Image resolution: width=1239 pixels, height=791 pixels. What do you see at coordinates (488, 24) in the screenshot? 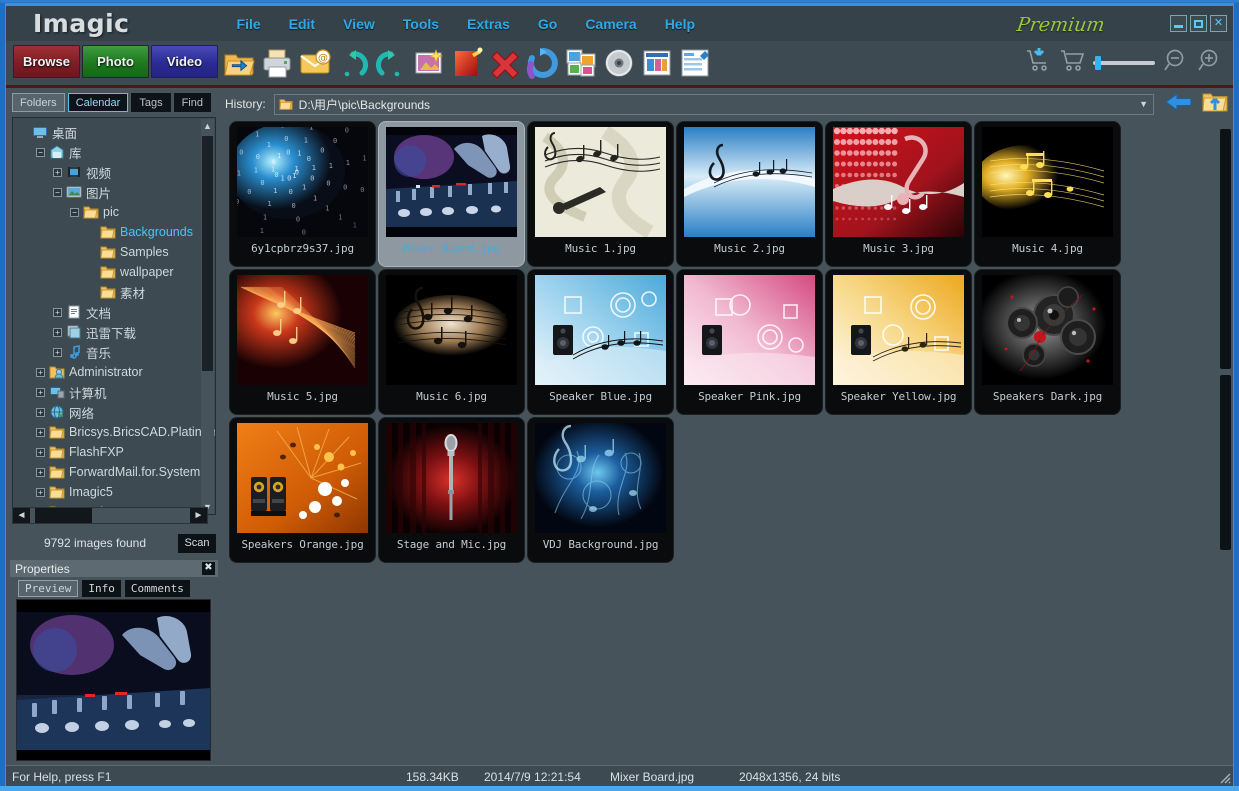
I see `menu-extras: Extras` at bounding box center [488, 24].